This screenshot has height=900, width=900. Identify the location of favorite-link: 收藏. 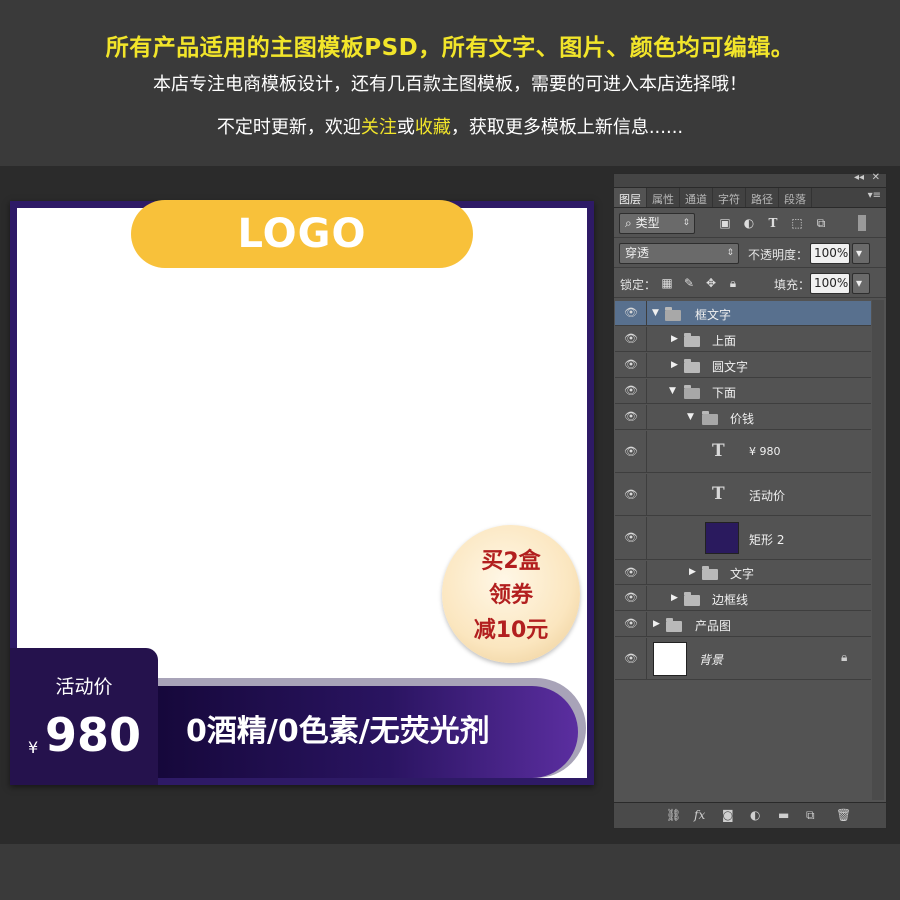
(433, 127).